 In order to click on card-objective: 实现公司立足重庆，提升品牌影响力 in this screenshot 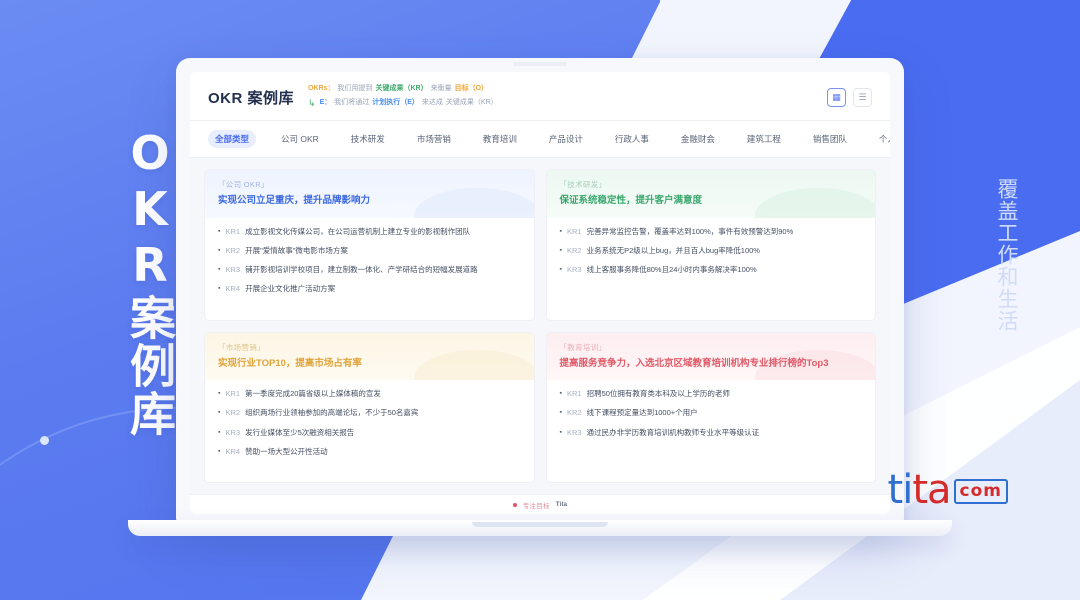, I will do `click(294, 200)`.